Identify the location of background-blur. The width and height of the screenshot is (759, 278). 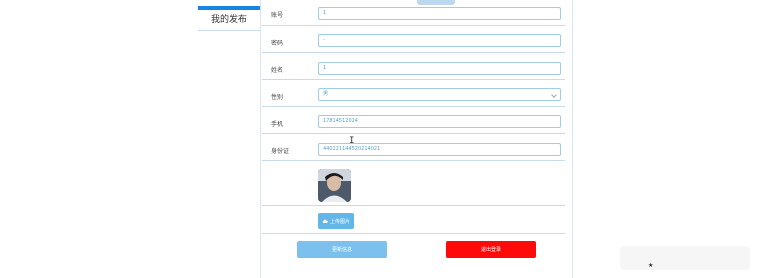
(685, 258).